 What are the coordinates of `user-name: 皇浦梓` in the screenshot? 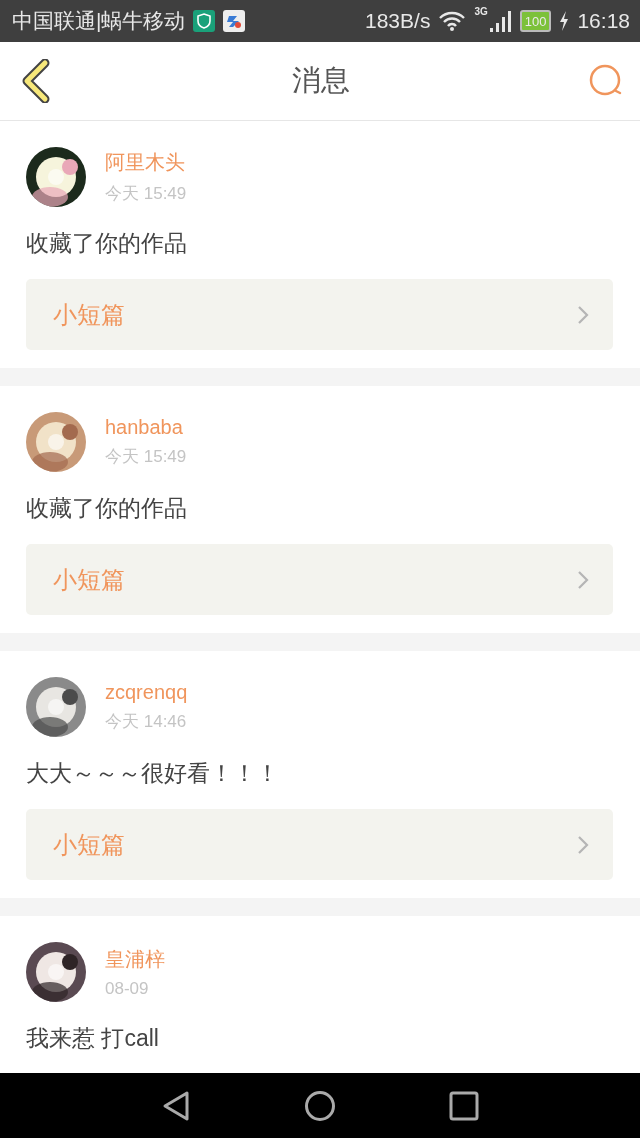 It's located at (135, 959).